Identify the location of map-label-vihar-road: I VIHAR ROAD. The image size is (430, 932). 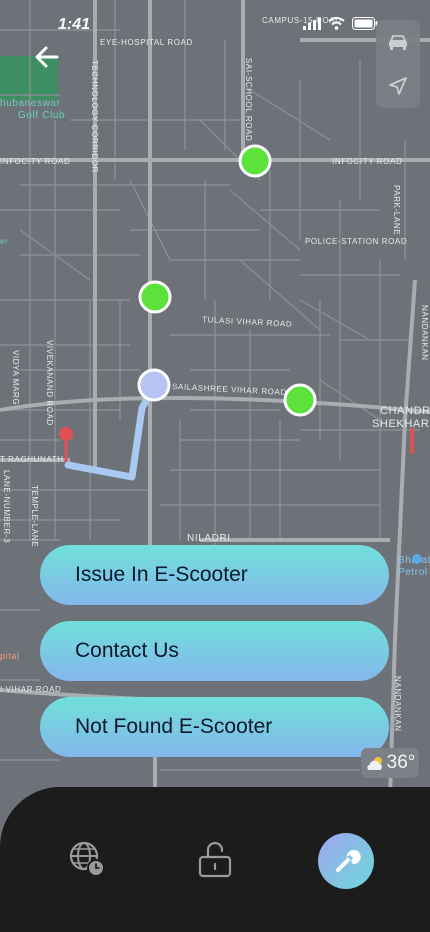
(30, 689).